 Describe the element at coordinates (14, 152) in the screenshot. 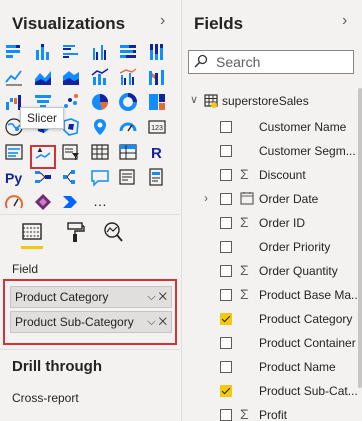

I see `multi-row-card-icon` at that location.